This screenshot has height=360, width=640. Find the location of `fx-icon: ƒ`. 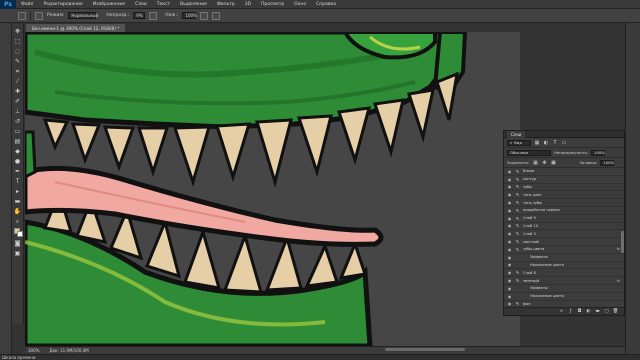

fx-icon: ƒ is located at coordinates (570, 311).